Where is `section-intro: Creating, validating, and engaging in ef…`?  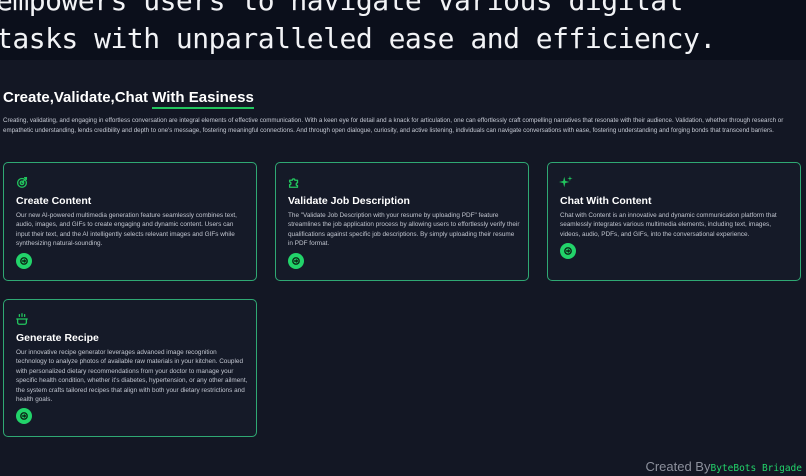 section-intro: Creating, validating, and engaging in ef… is located at coordinates (393, 125).